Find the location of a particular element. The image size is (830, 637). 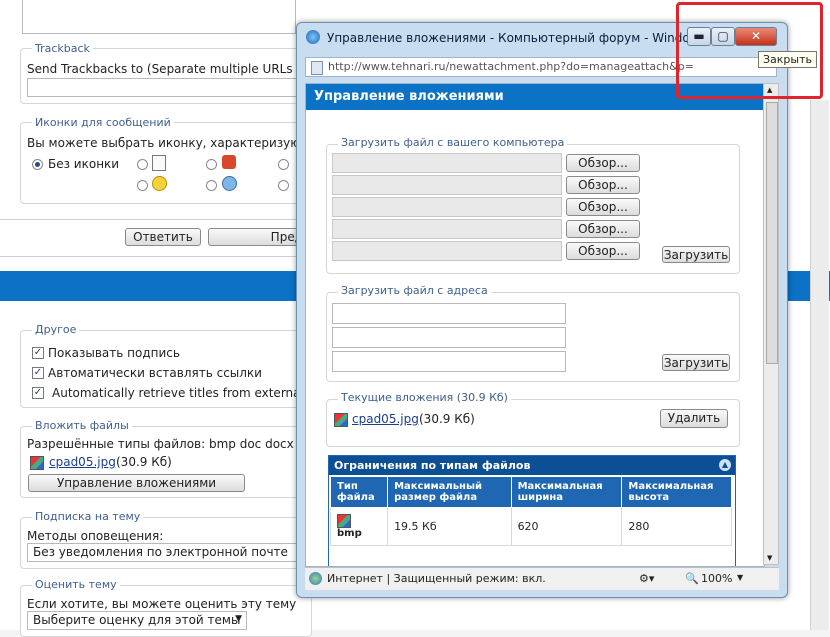

security-icon: ⚙▾ is located at coordinates (646, 578).